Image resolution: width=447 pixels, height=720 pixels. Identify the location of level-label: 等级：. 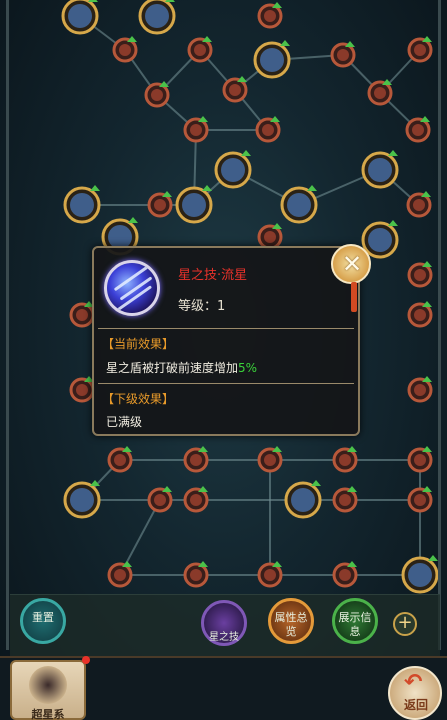
(198, 306).